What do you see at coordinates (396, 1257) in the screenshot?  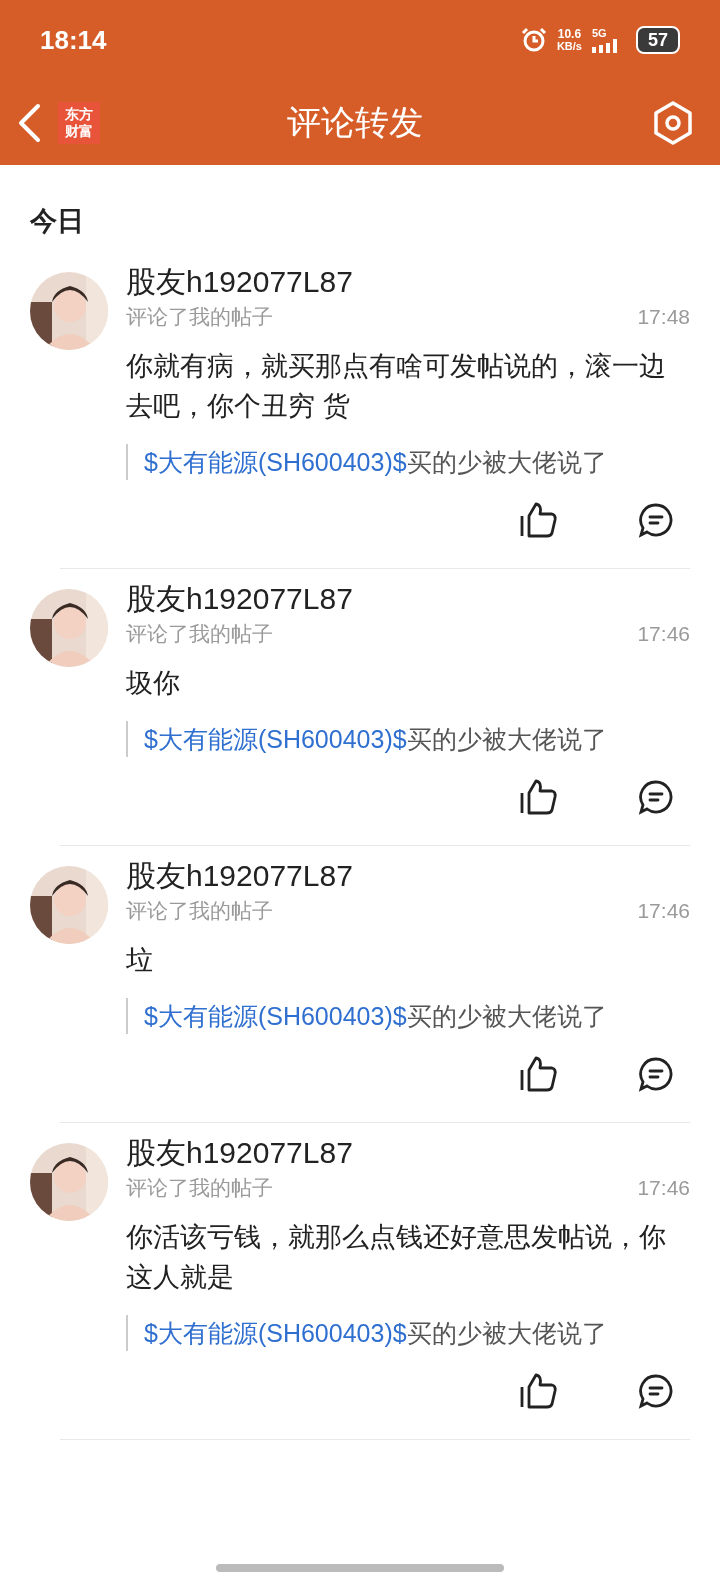 I see `comment-text: 你活该亏钱，就那么点钱还好意思发帖说，你这人就是` at bounding box center [396, 1257].